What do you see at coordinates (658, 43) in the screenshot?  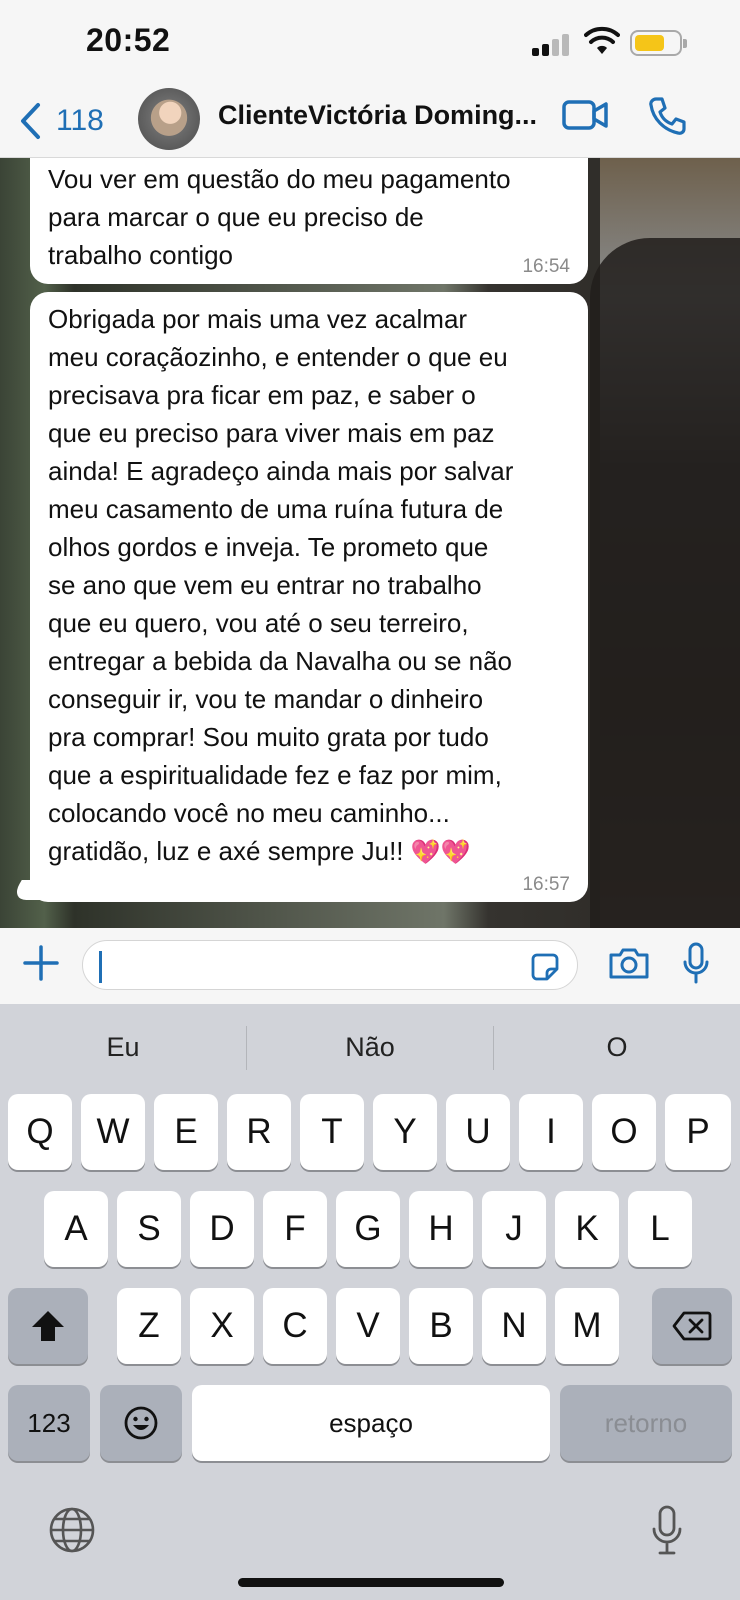 I see `battery-icon` at bounding box center [658, 43].